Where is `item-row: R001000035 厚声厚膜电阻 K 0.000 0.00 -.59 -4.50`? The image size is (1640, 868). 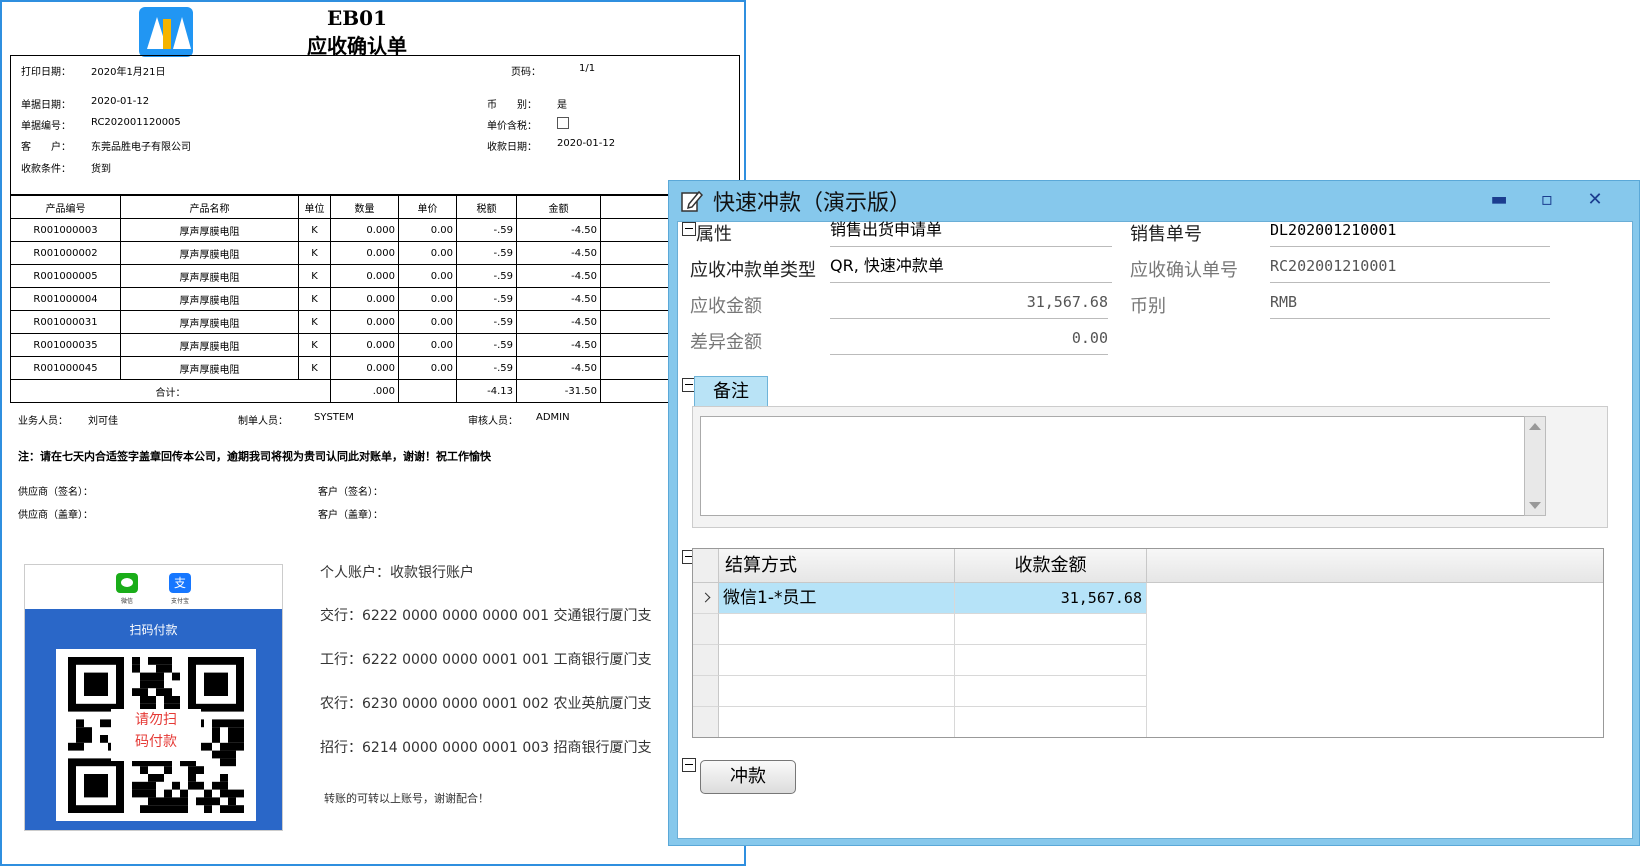 item-row: R001000035 厚声厚膜电阻 K 0.000 0.00 -.59 -4.50 is located at coordinates (375, 345).